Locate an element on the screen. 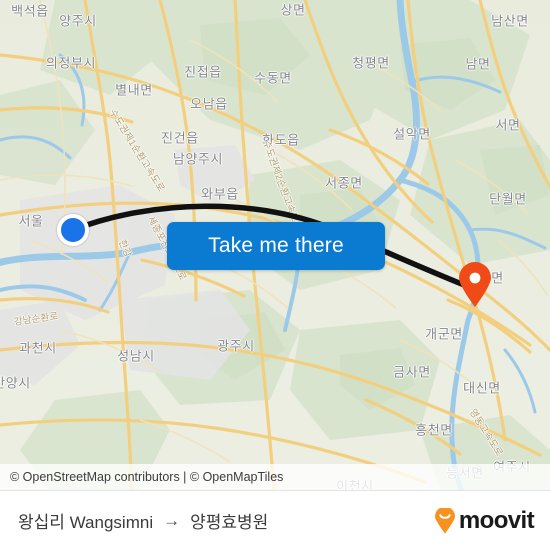 Image resolution: width=550 pixels, height=550 pixels. arrow-right-icon: → is located at coordinates (172, 520).